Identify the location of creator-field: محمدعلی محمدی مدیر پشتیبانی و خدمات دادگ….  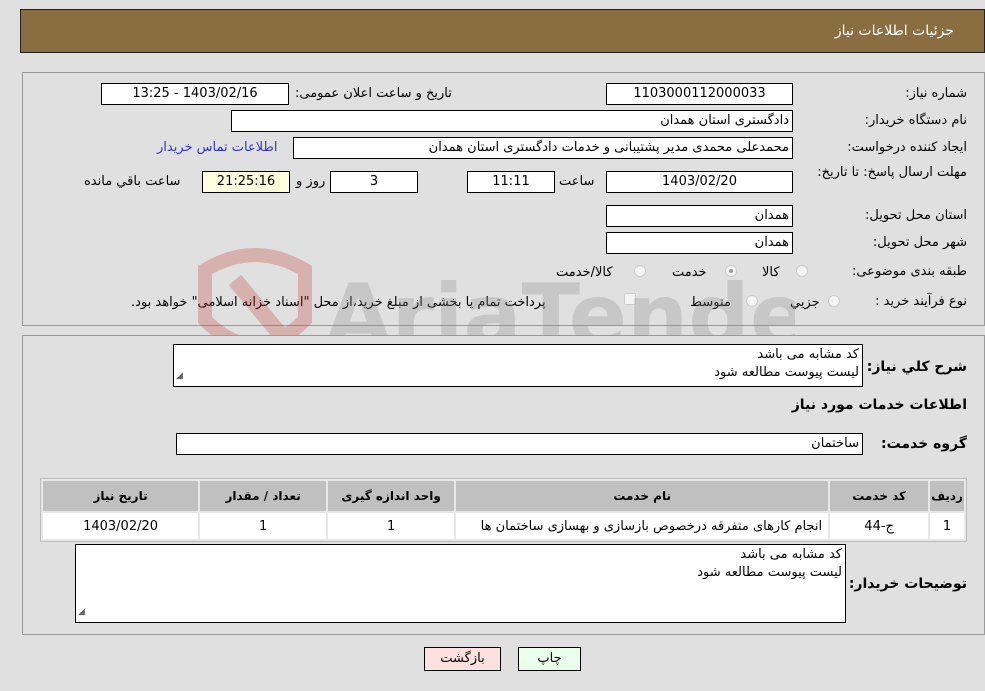
(543, 148).